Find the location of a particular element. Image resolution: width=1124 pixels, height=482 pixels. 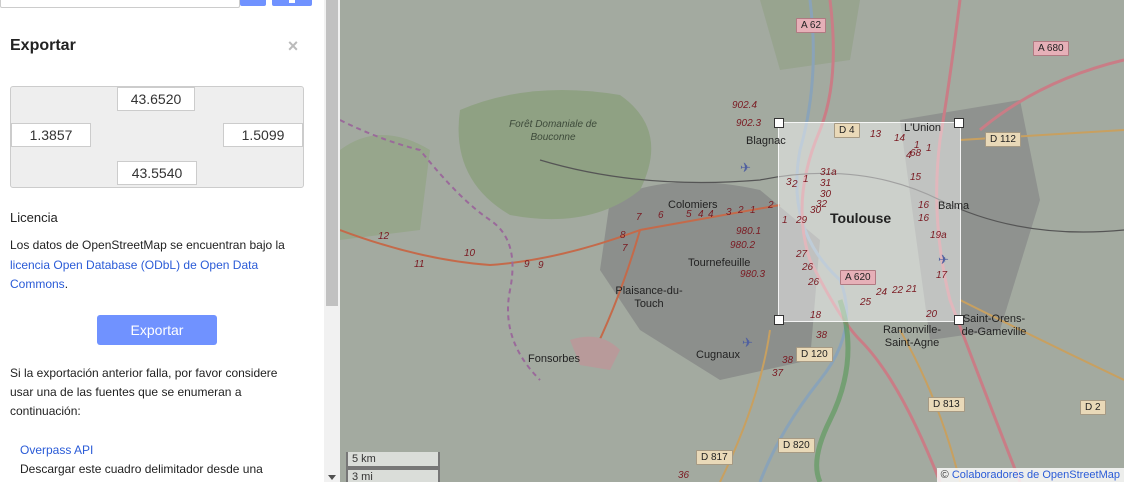

selection-handle-nw is located at coordinates (779, 123).